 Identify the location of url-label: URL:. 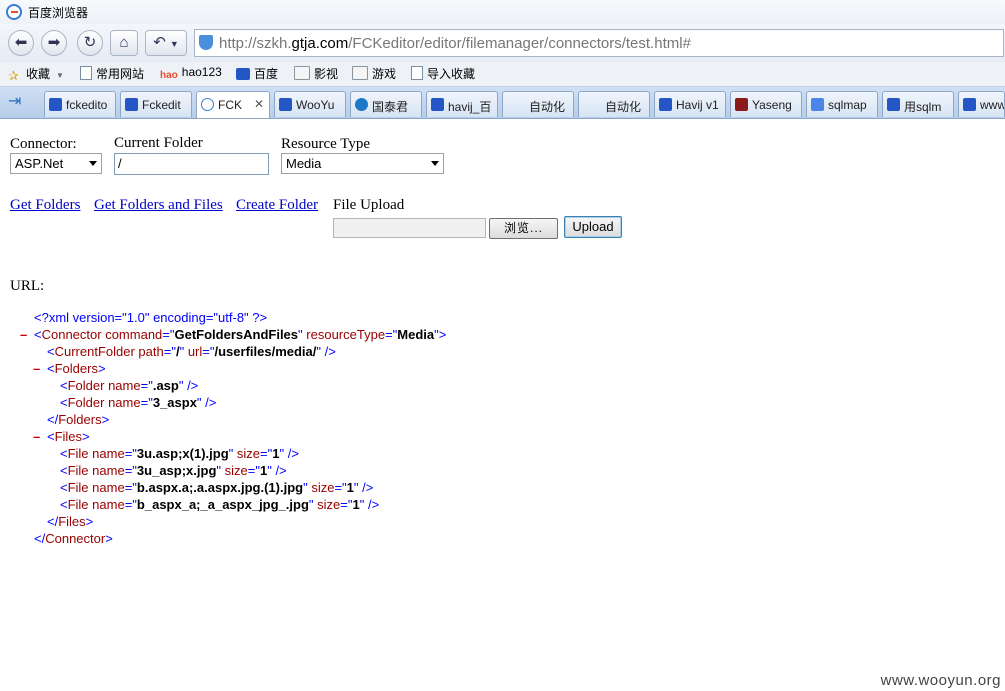
(27, 286).